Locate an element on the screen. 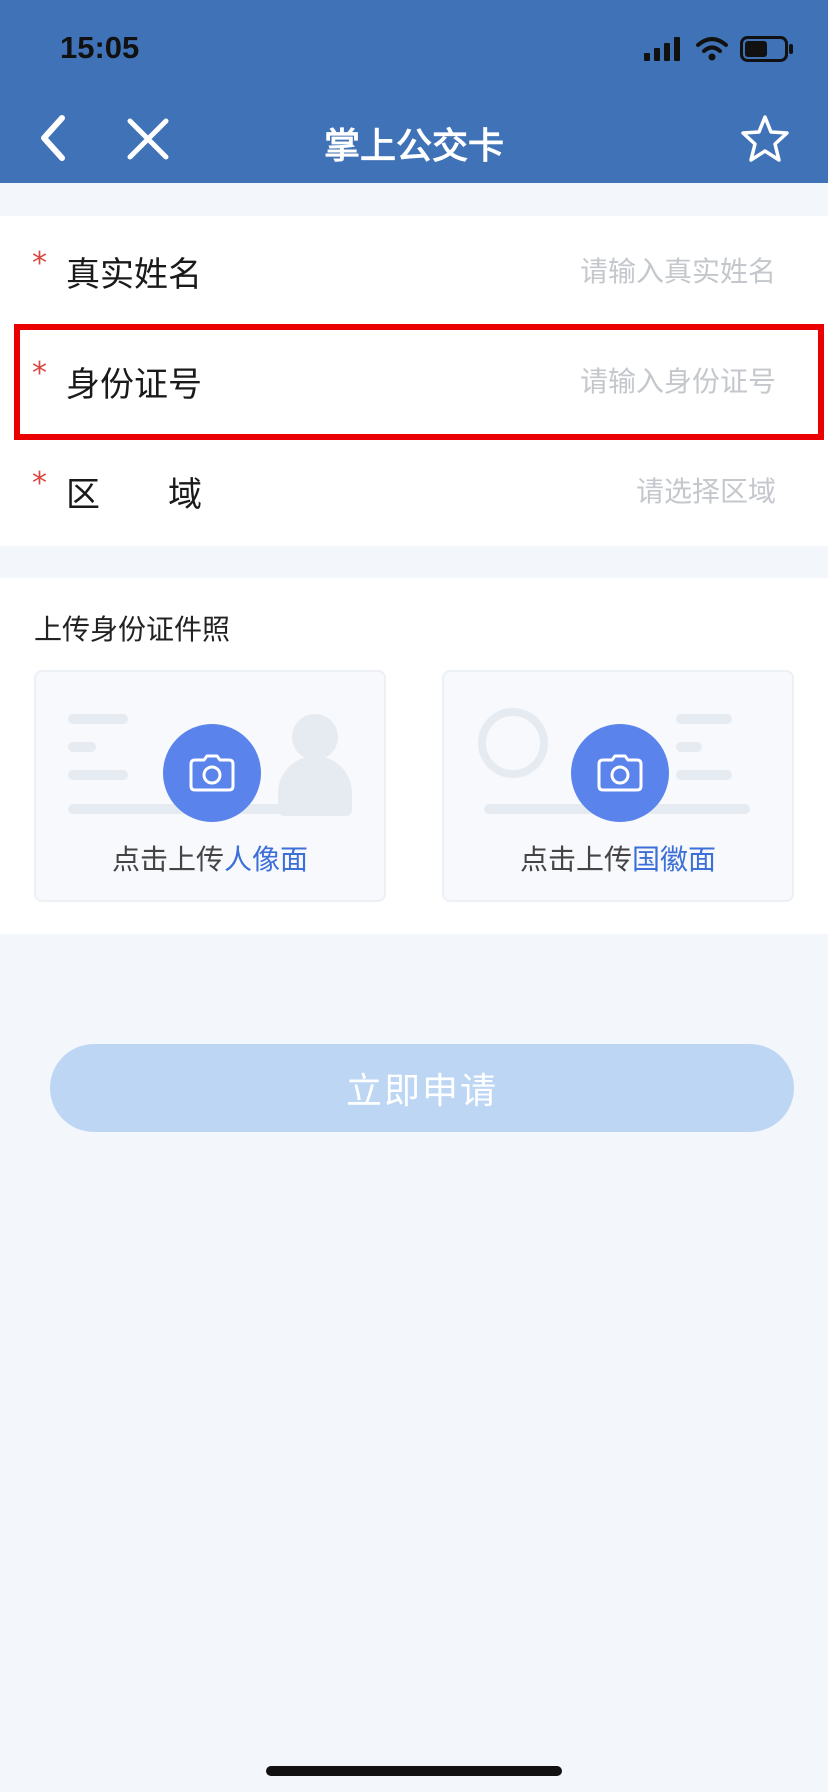 This screenshot has width=828, height=1792. portrait-placeholder-icon is located at coordinates (315, 737).